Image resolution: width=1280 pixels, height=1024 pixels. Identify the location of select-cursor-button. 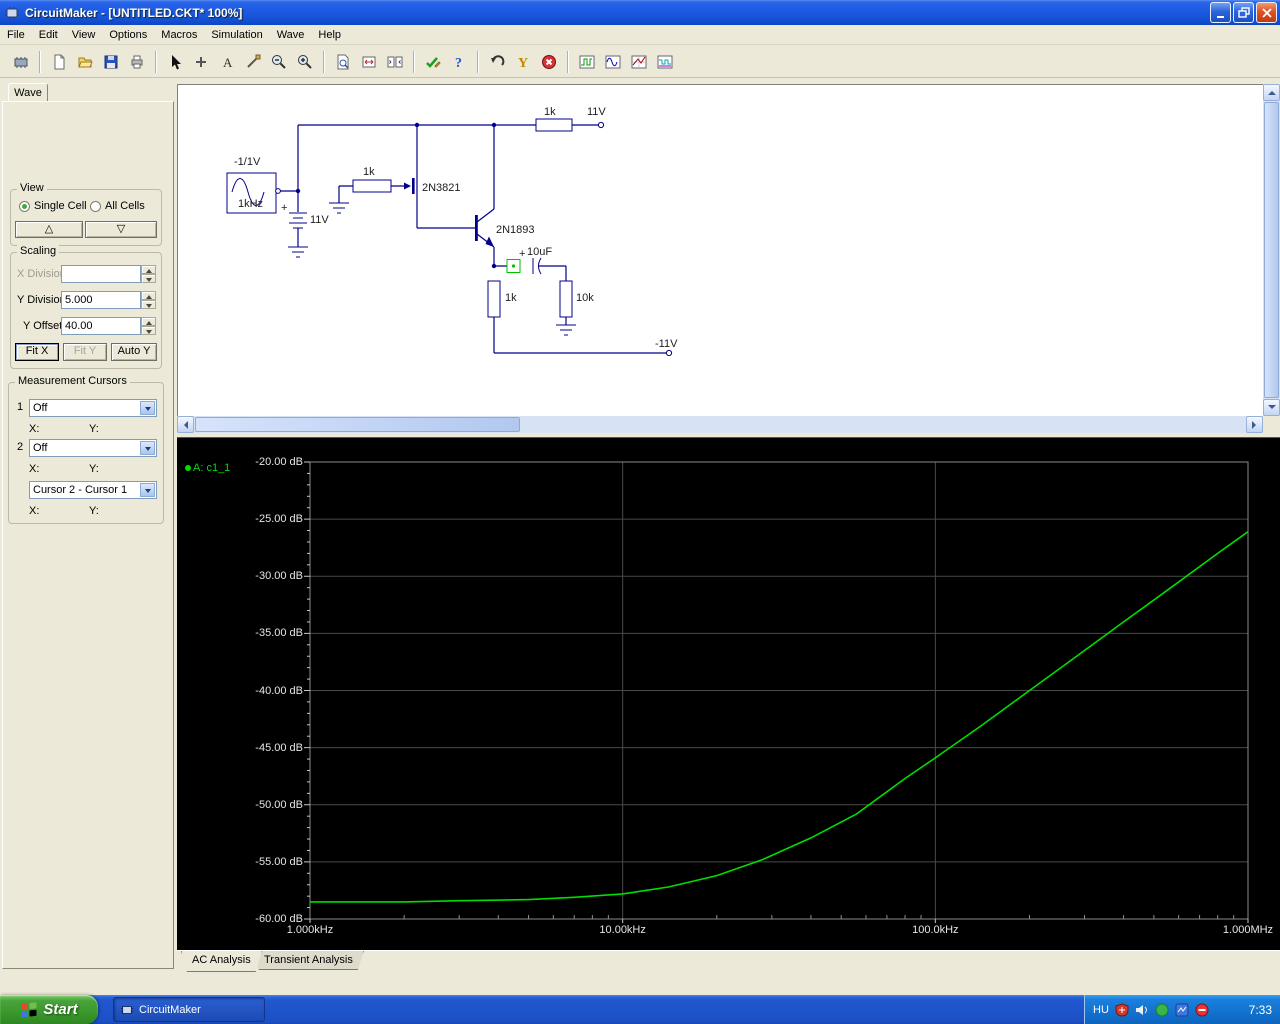
(175, 62).